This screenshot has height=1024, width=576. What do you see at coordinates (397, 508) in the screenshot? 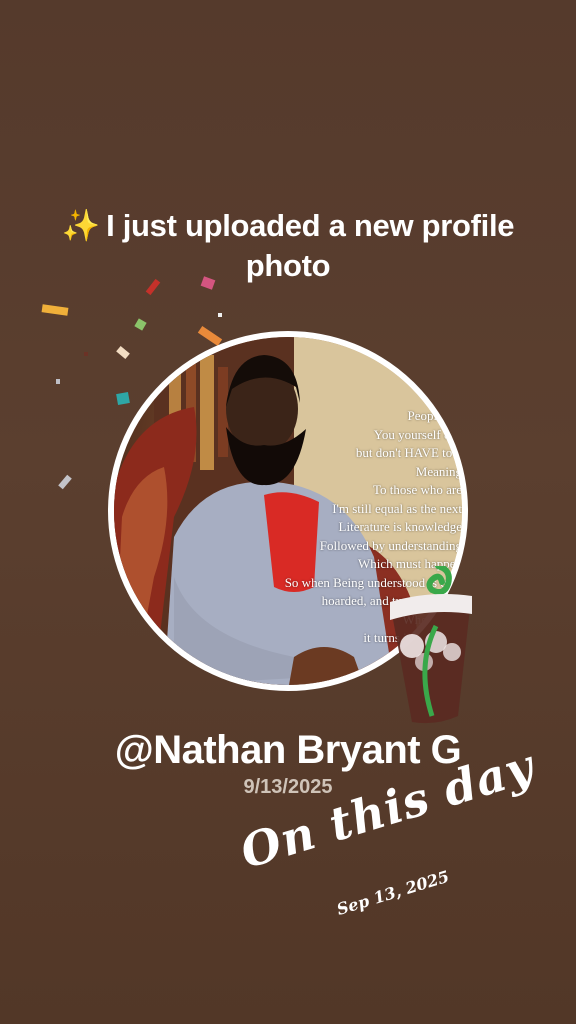
I see `overlay-text-line: I'm still equal as the next` at bounding box center [397, 508].